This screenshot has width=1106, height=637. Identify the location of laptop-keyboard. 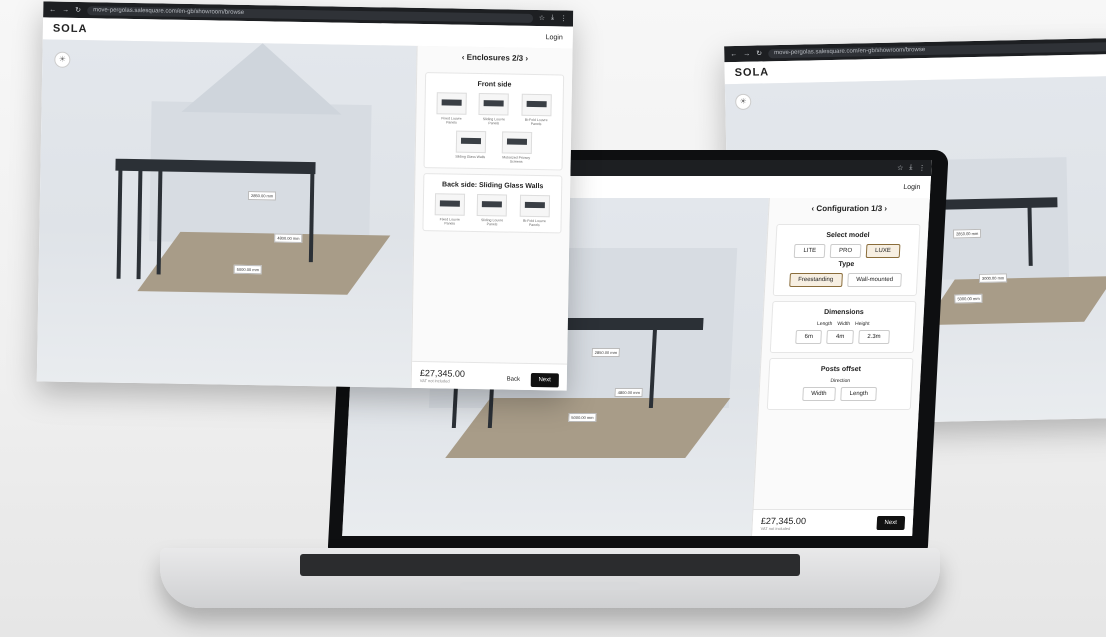
(550, 565).